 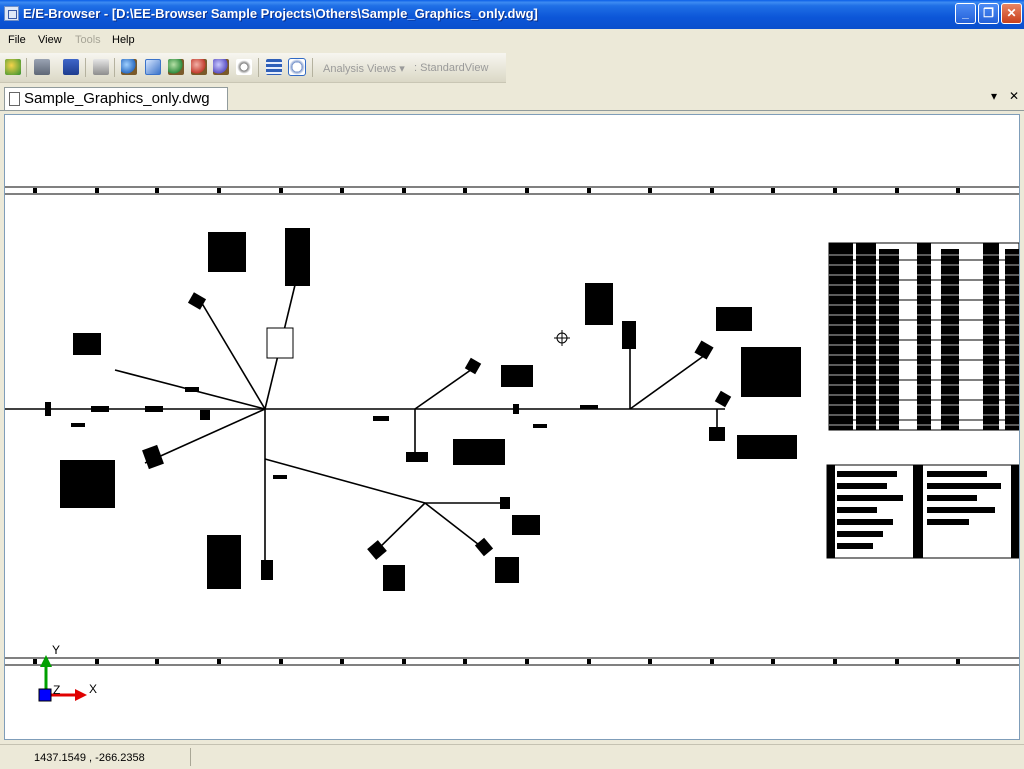 What do you see at coordinates (56, 690) in the screenshot?
I see `axis-label-z: Z` at bounding box center [56, 690].